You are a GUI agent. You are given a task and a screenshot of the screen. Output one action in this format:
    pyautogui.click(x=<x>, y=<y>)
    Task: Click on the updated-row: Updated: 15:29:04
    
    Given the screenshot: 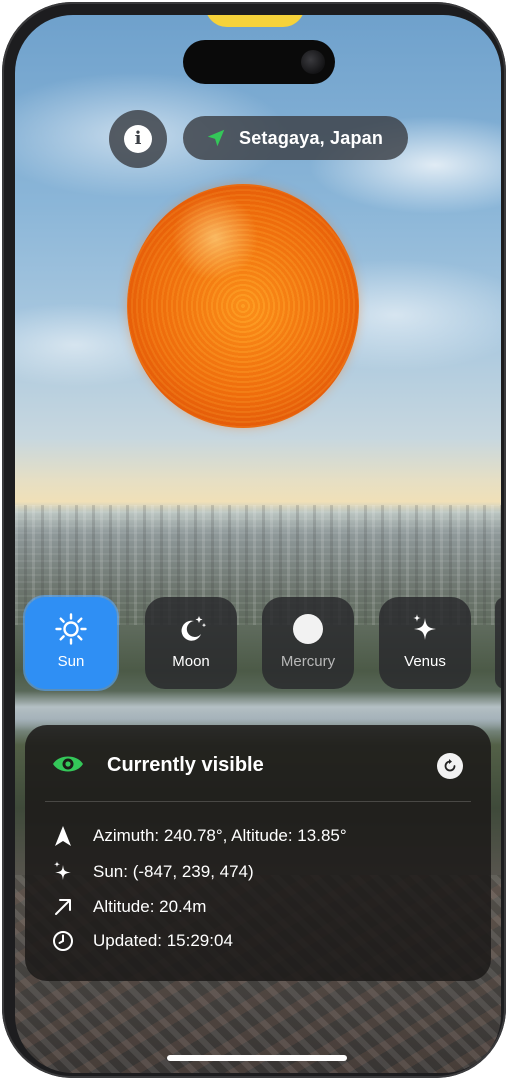 What is the action you would take?
    pyautogui.click(x=142, y=941)
    